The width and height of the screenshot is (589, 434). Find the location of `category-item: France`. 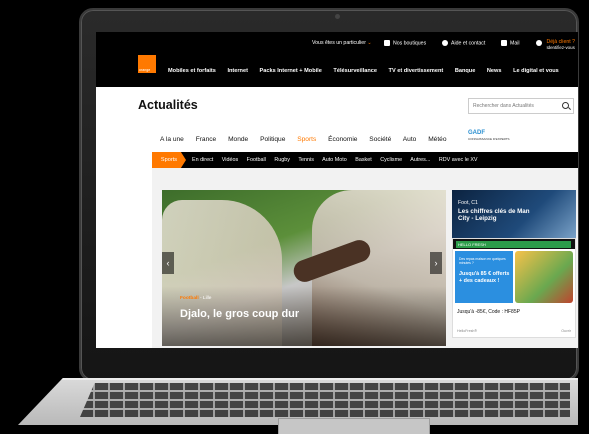

category-item: France is located at coordinates (206, 139).